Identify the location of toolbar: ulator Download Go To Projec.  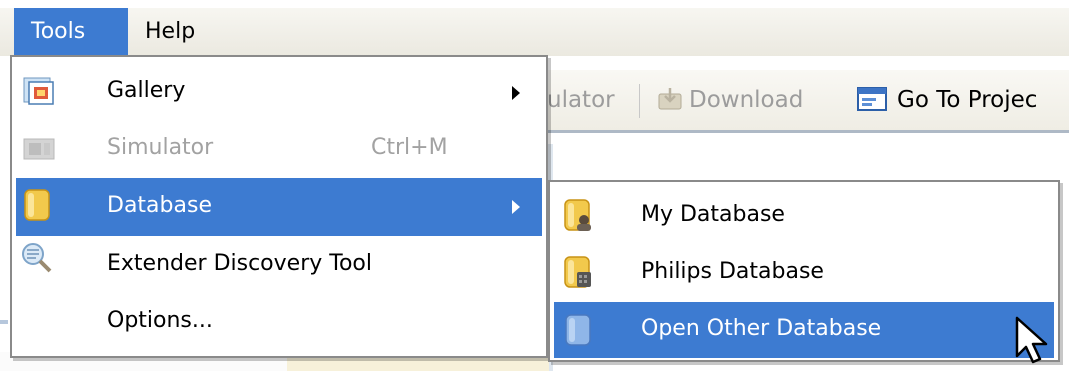
(808, 101).